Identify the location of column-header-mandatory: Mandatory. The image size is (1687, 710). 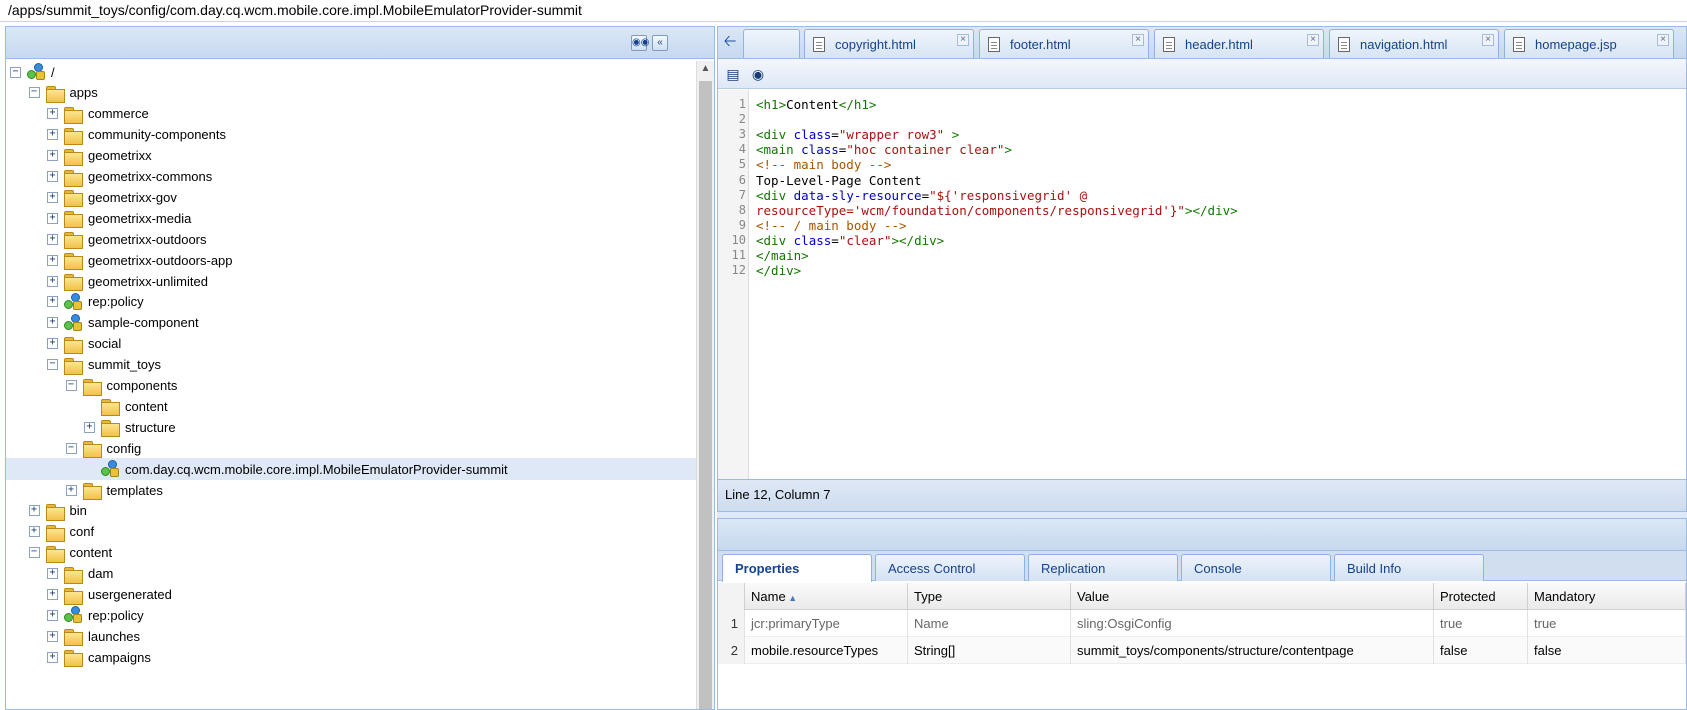
(1607, 596).